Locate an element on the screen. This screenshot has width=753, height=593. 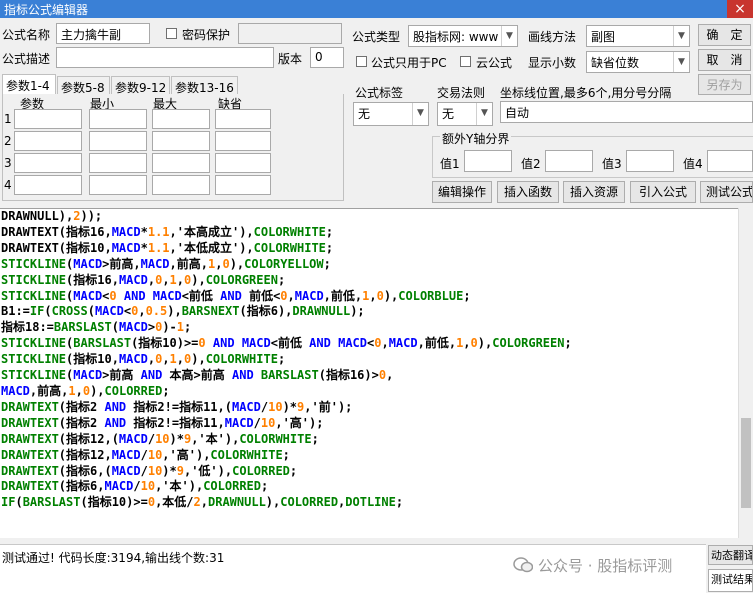
code-token: / is located at coordinates (151, 438).